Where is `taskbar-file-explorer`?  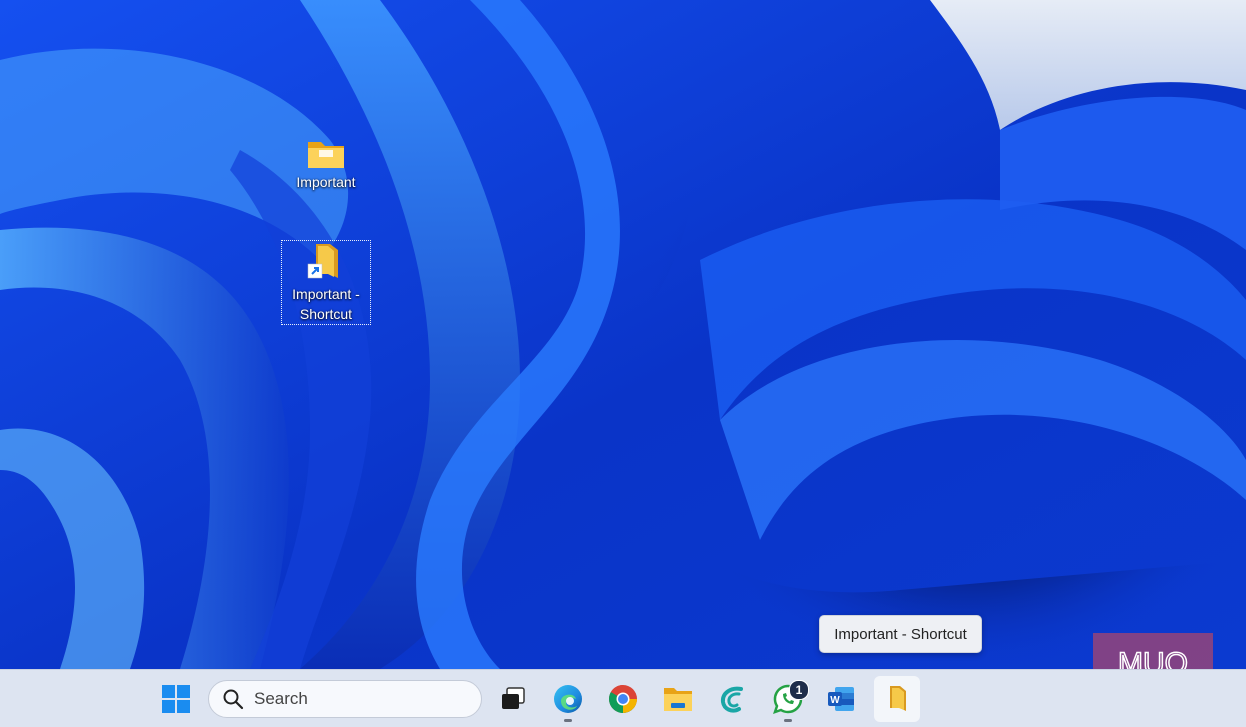
taskbar-file-explorer is located at coordinates (678, 699).